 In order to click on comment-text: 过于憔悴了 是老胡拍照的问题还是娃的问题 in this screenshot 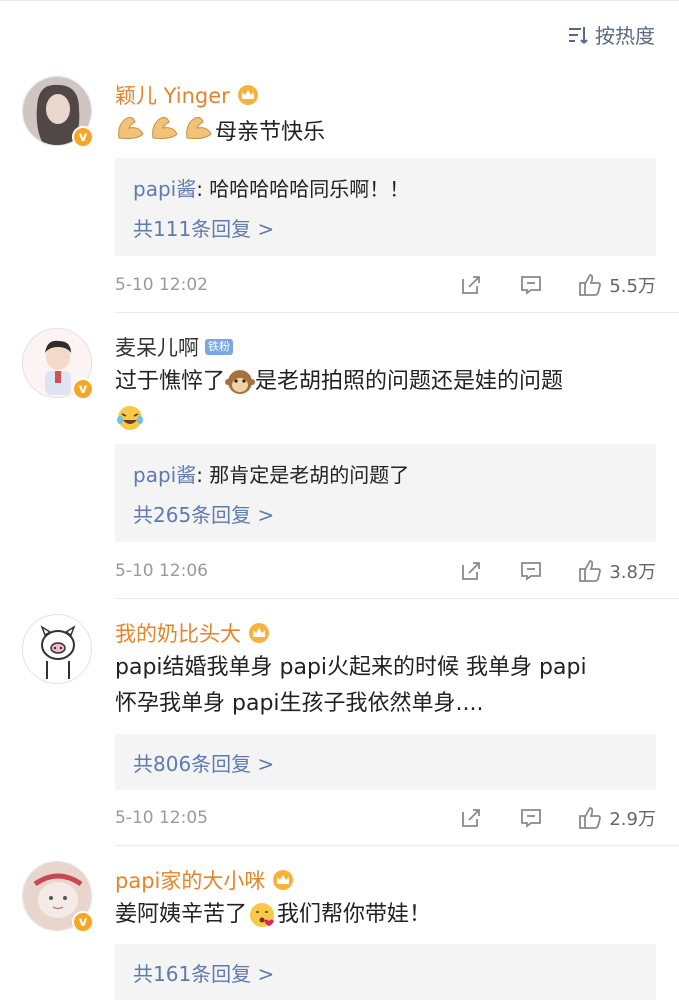, I will do `click(387, 400)`.